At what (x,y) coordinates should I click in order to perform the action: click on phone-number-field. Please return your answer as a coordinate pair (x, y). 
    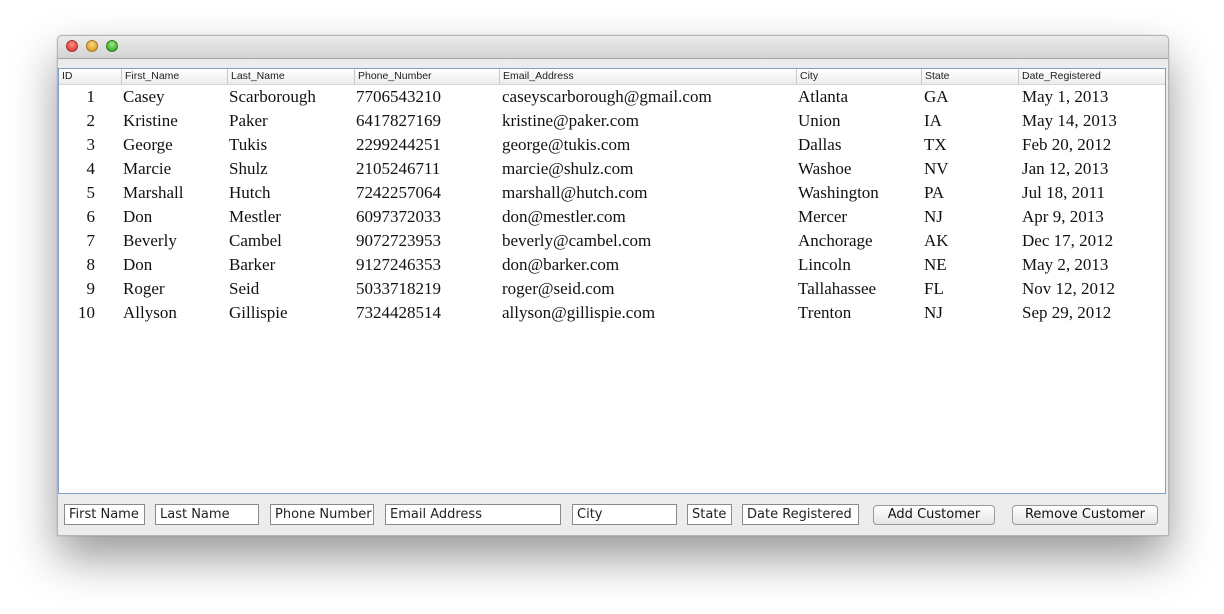
    Looking at the image, I should click on (322, 514).